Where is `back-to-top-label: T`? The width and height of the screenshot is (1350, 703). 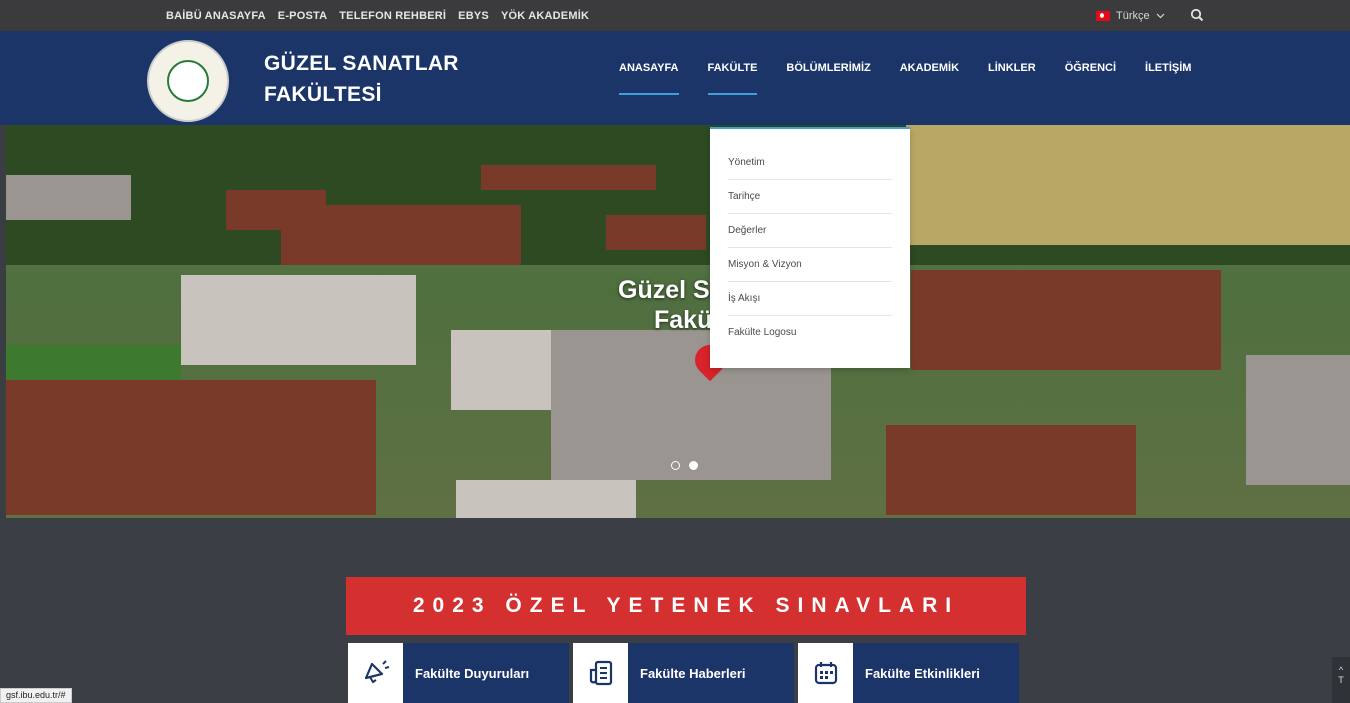
back-to-top-label: T is located at coordinates (1341, 680).